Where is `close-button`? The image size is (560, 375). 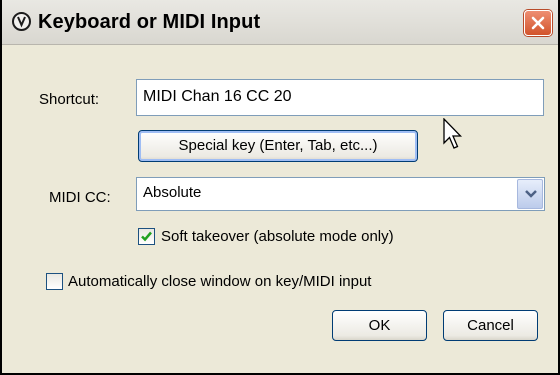 close-button is located at coordinates (538, 23).